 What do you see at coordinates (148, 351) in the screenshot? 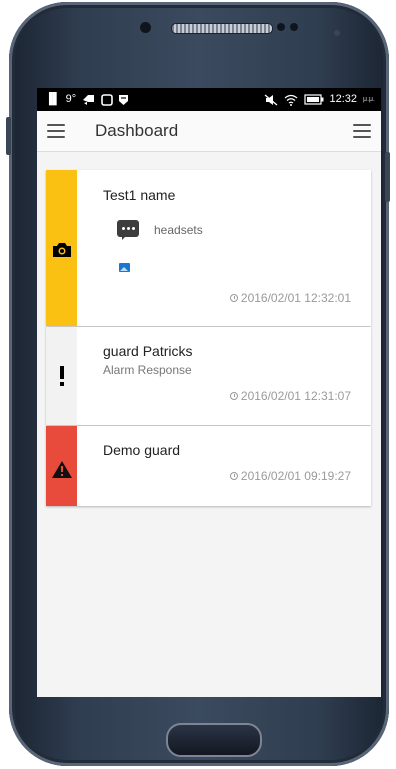
I see `event-title: guard Patricks` at bounding box center [148, 351].